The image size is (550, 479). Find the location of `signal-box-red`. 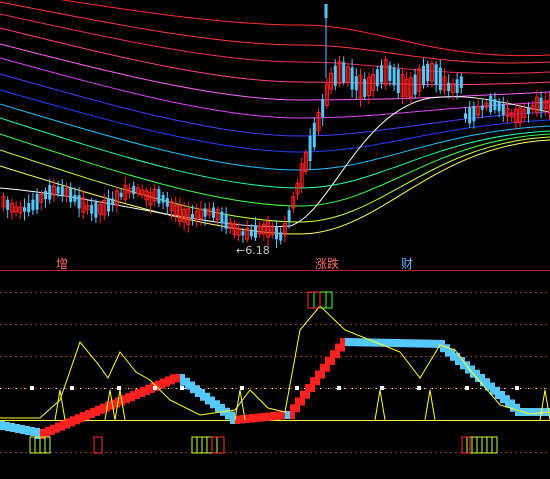

signal-box-red is located at coordinates (466, 445).